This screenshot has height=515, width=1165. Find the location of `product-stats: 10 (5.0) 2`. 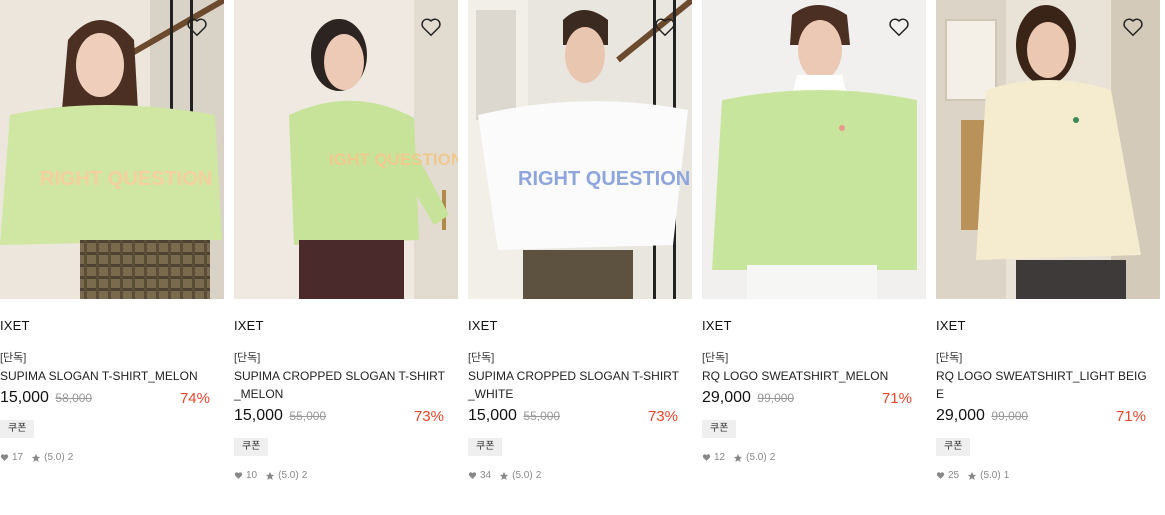

product-stats: 10 (5.0) 2 is located at coordinates (346, 475).